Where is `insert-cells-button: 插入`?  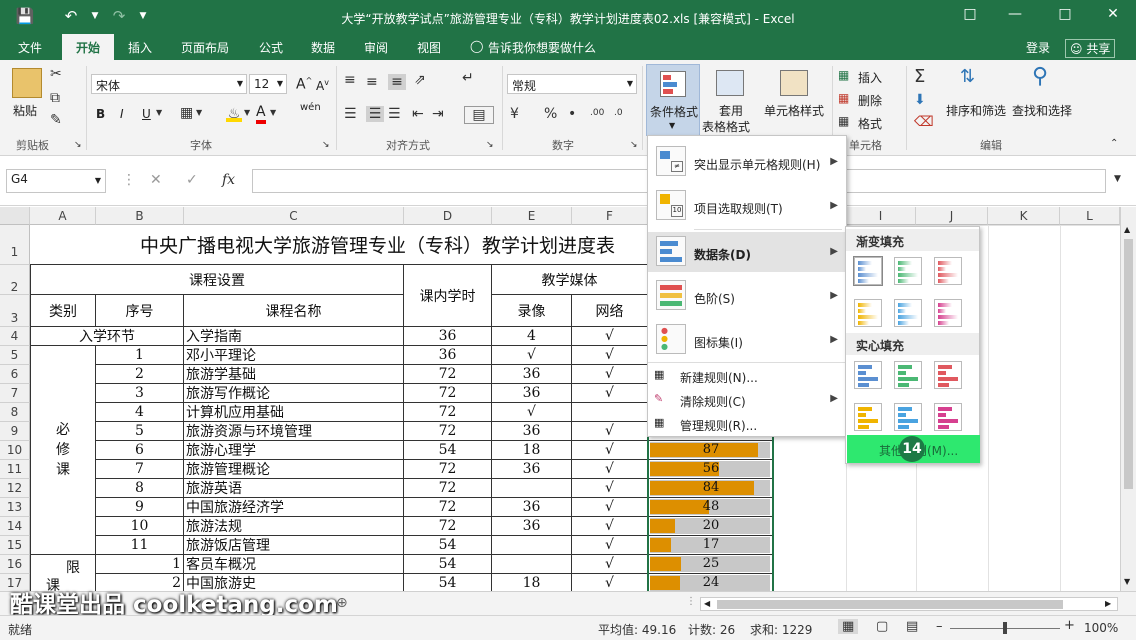
insert-cells-button: 插入 is located at coordinates (870, 77).